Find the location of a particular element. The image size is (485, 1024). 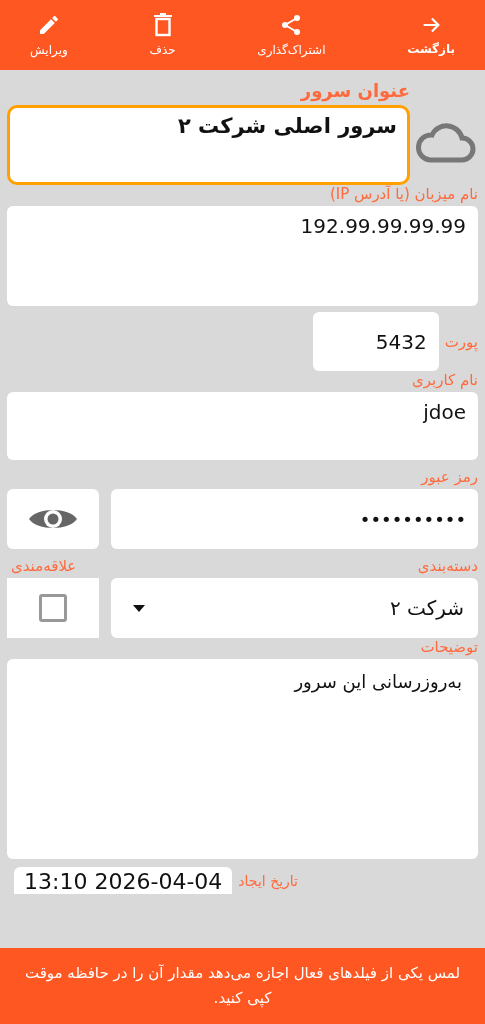

field-label: نام میزبان (یا آدرس IP) is located at coordinates (403, 194).